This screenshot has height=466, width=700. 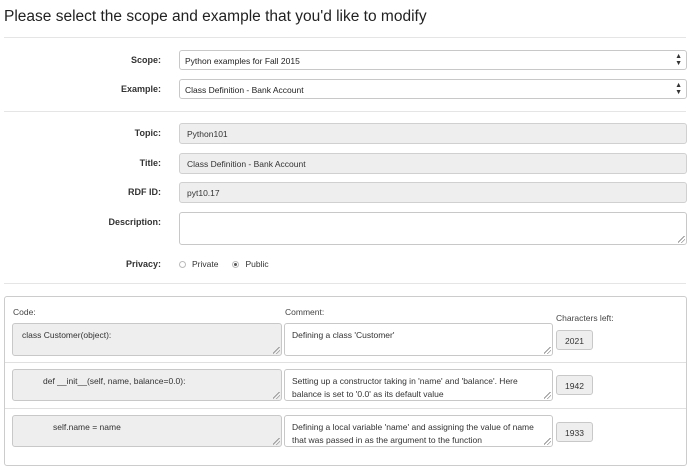 I want to click on rdf-id-field: pyt10.17, so click(x=433, y=192).